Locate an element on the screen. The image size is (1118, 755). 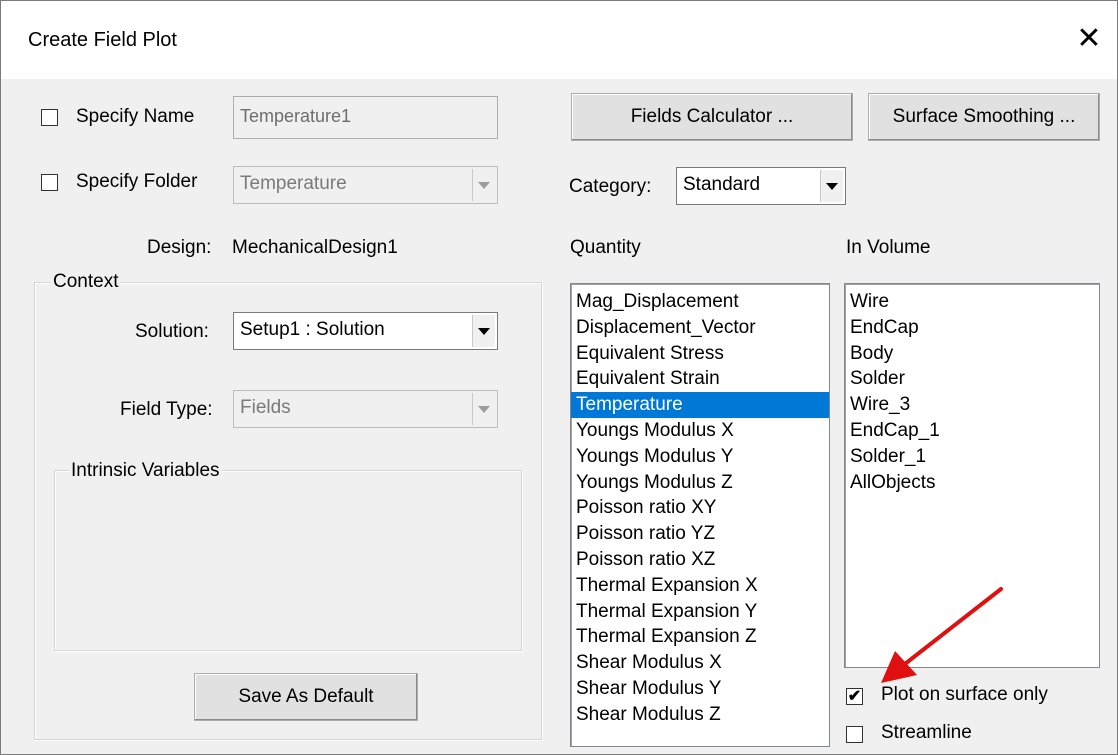
solution-value: Setup1 : Solution is located at coordinates (312, 329).